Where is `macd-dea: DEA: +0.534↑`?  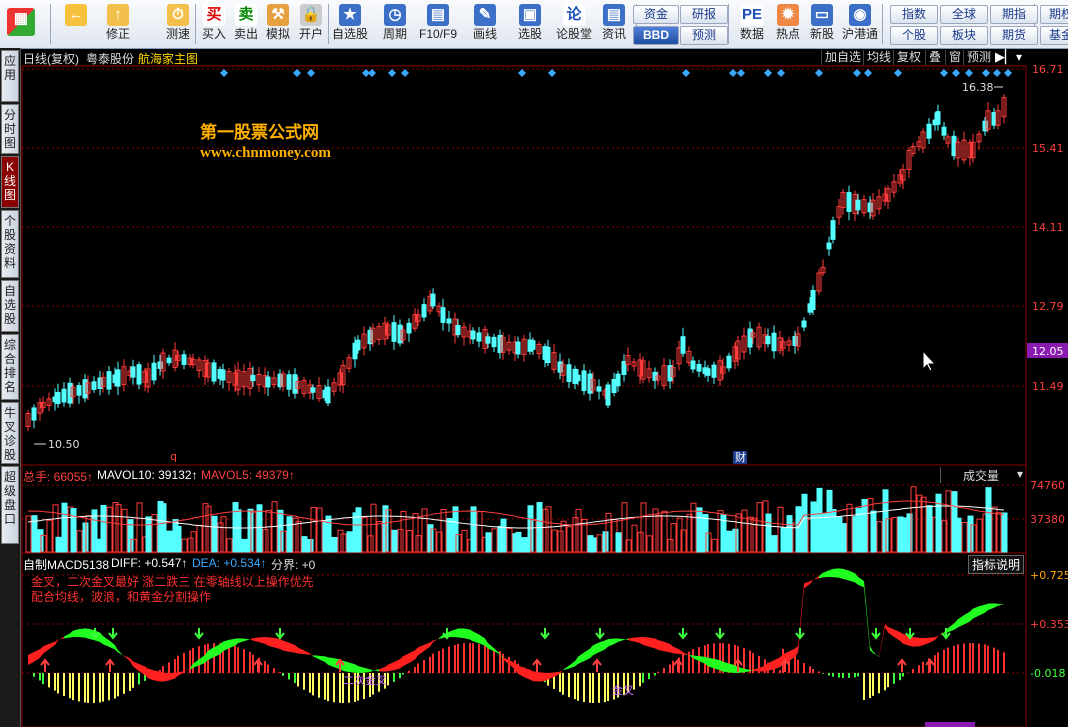 macd-dea: DEA: +0.534↑ is located at coordinates (229, 563).